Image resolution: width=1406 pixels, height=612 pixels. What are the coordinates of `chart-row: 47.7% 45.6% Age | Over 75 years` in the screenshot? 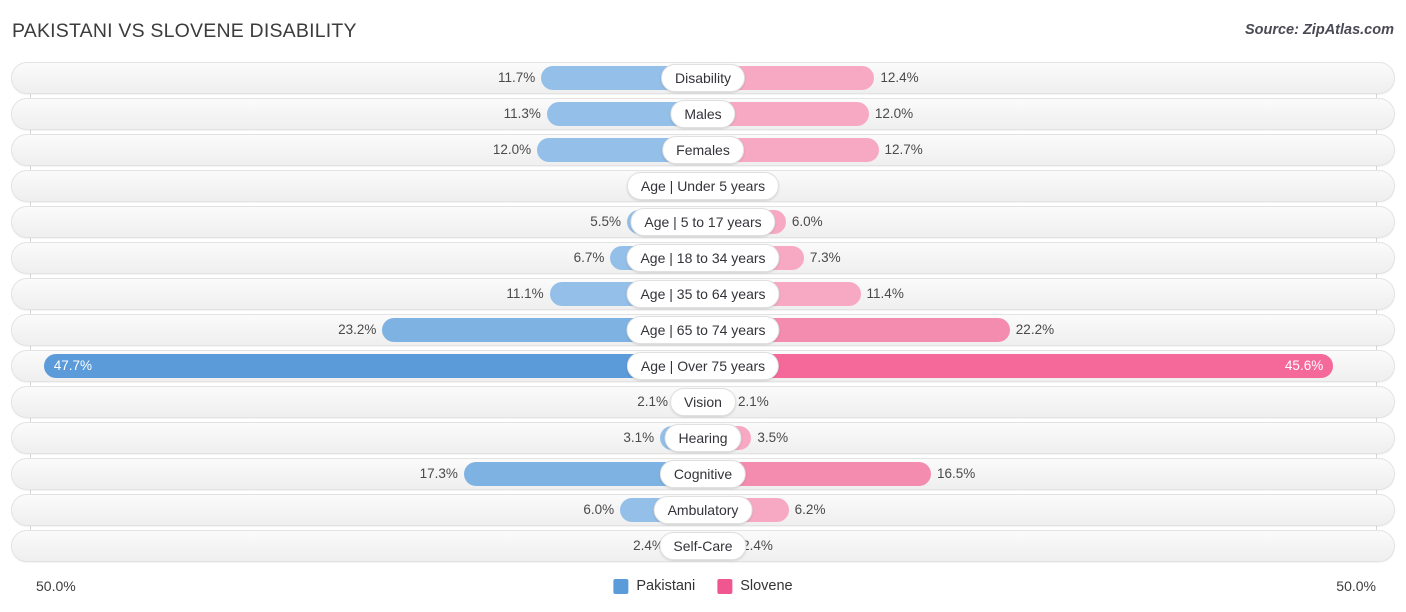 It's located at (703, 366).